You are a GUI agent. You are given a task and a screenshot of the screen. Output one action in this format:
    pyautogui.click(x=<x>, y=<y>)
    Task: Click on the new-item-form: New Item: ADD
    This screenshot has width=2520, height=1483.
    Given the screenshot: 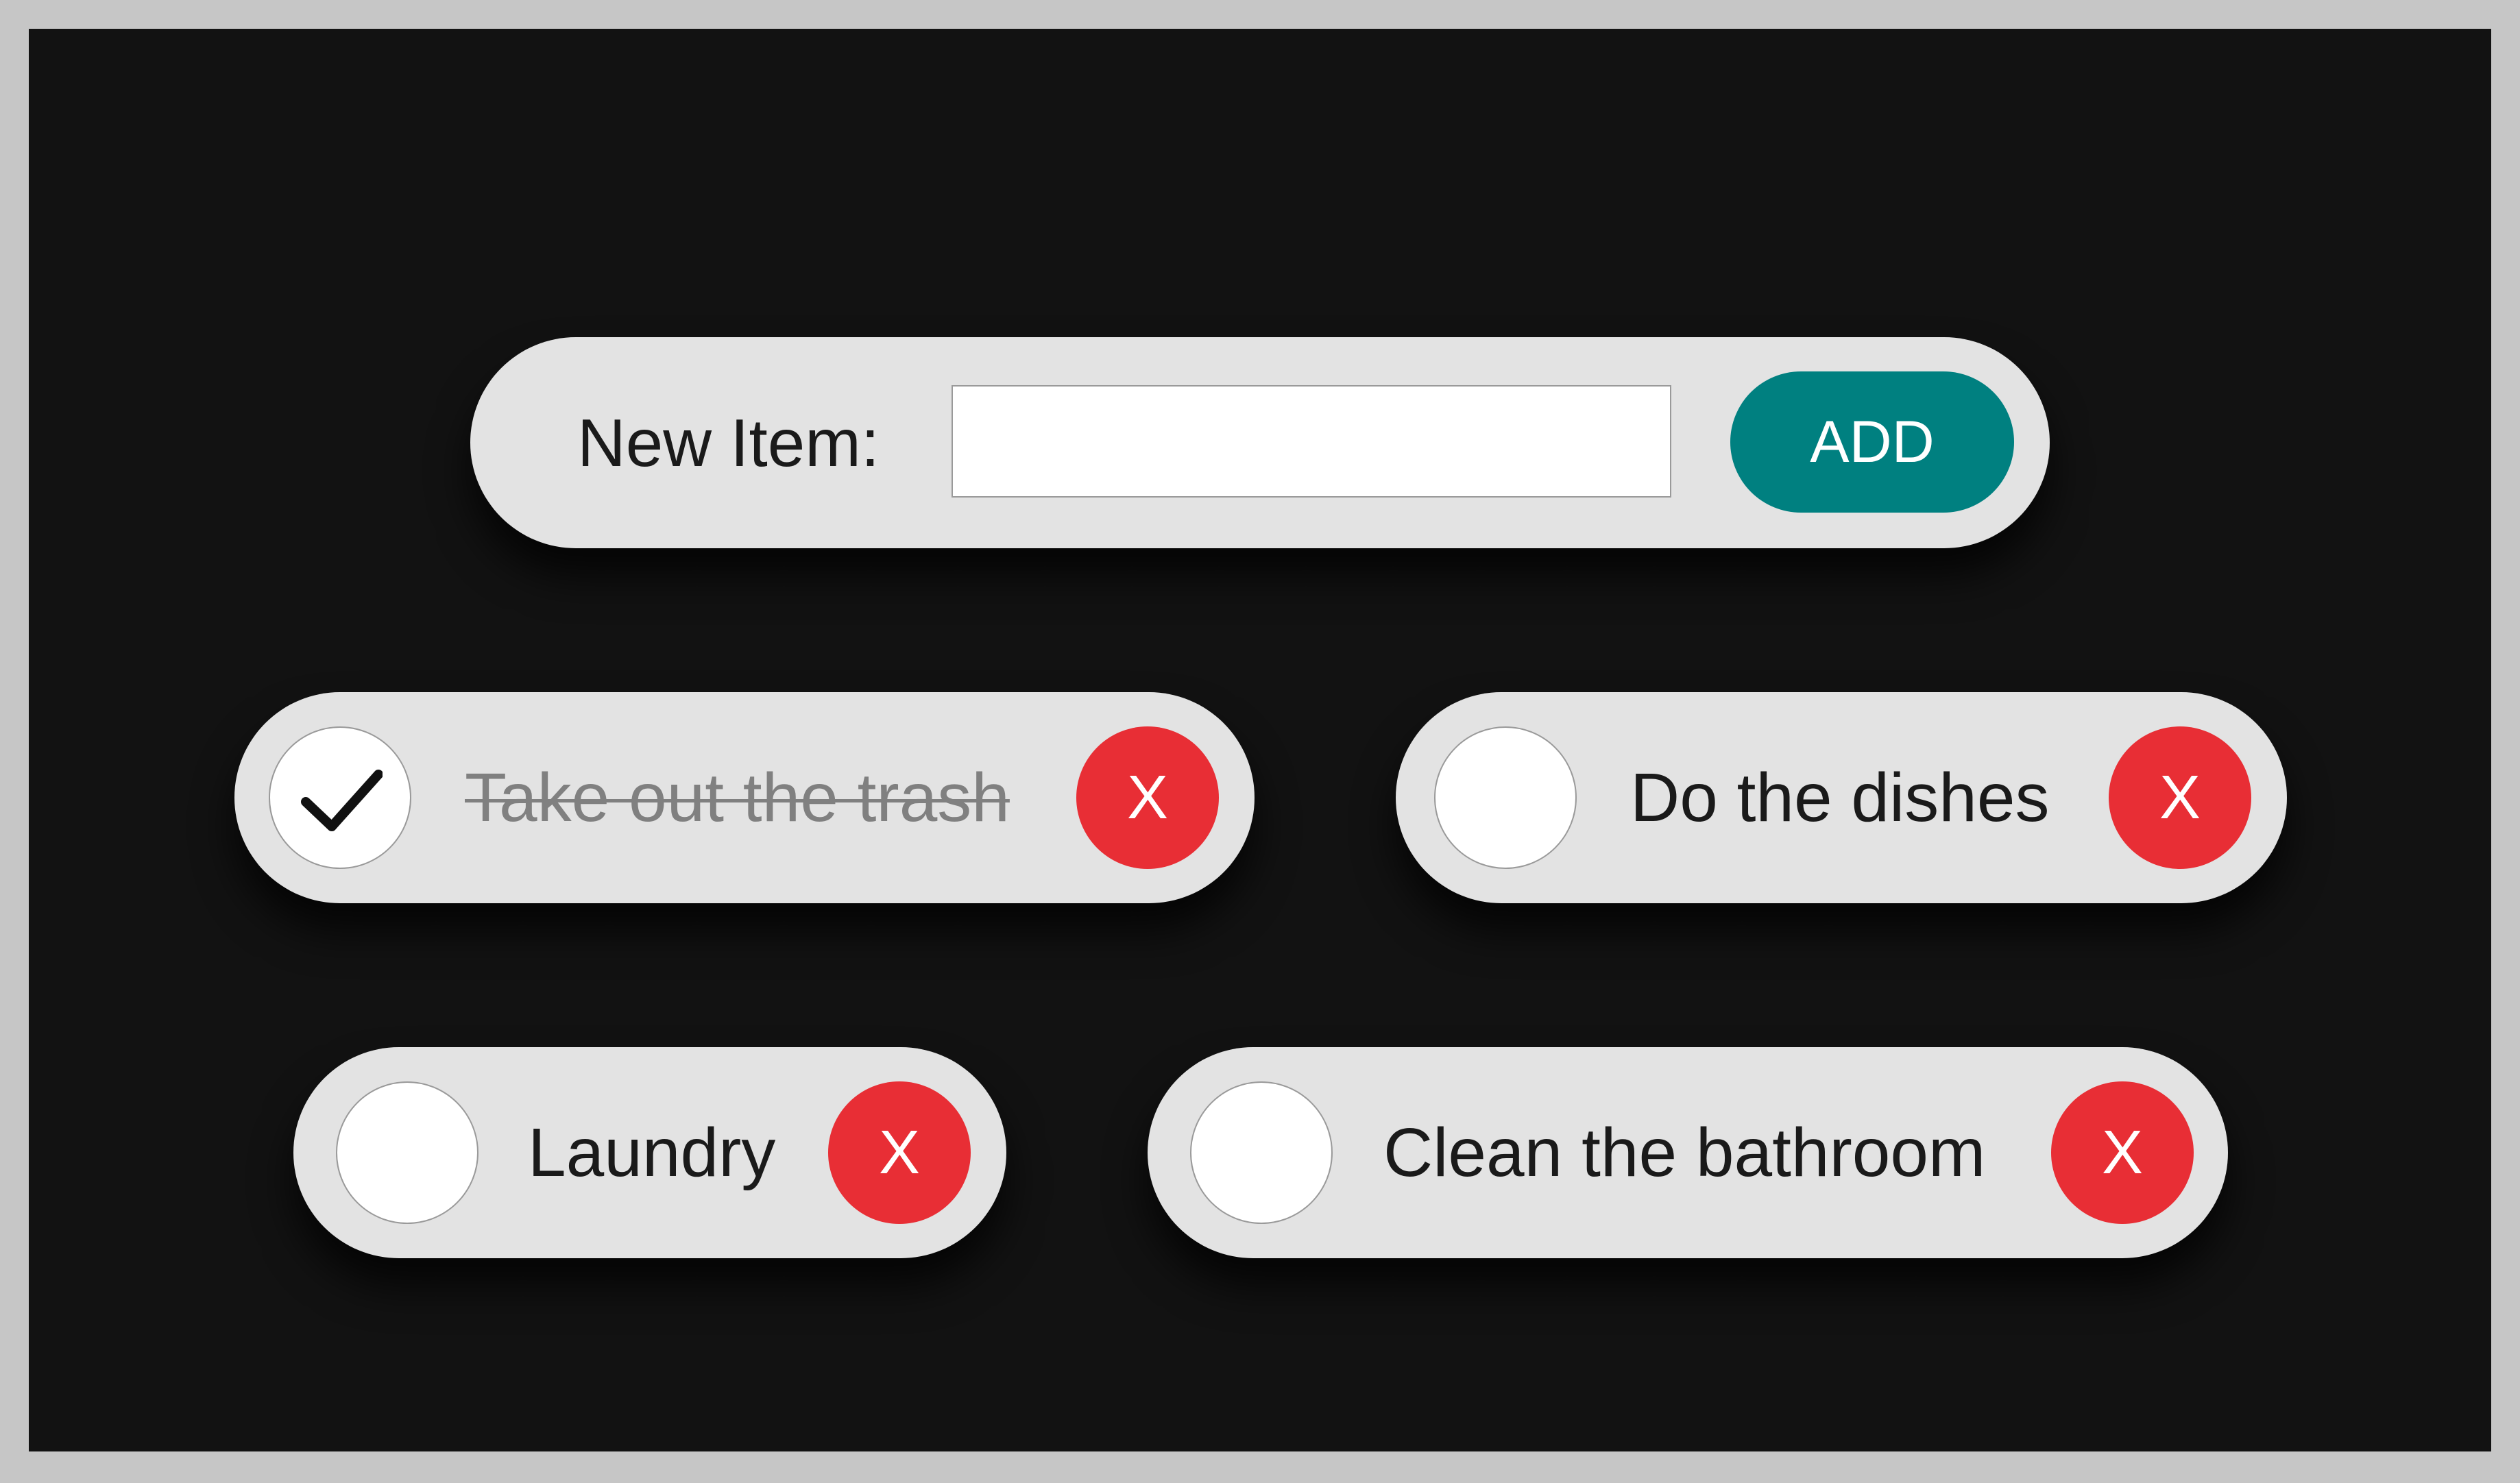 What is the action you would take?
    pyautogui.click(x=1260, y=442)
    